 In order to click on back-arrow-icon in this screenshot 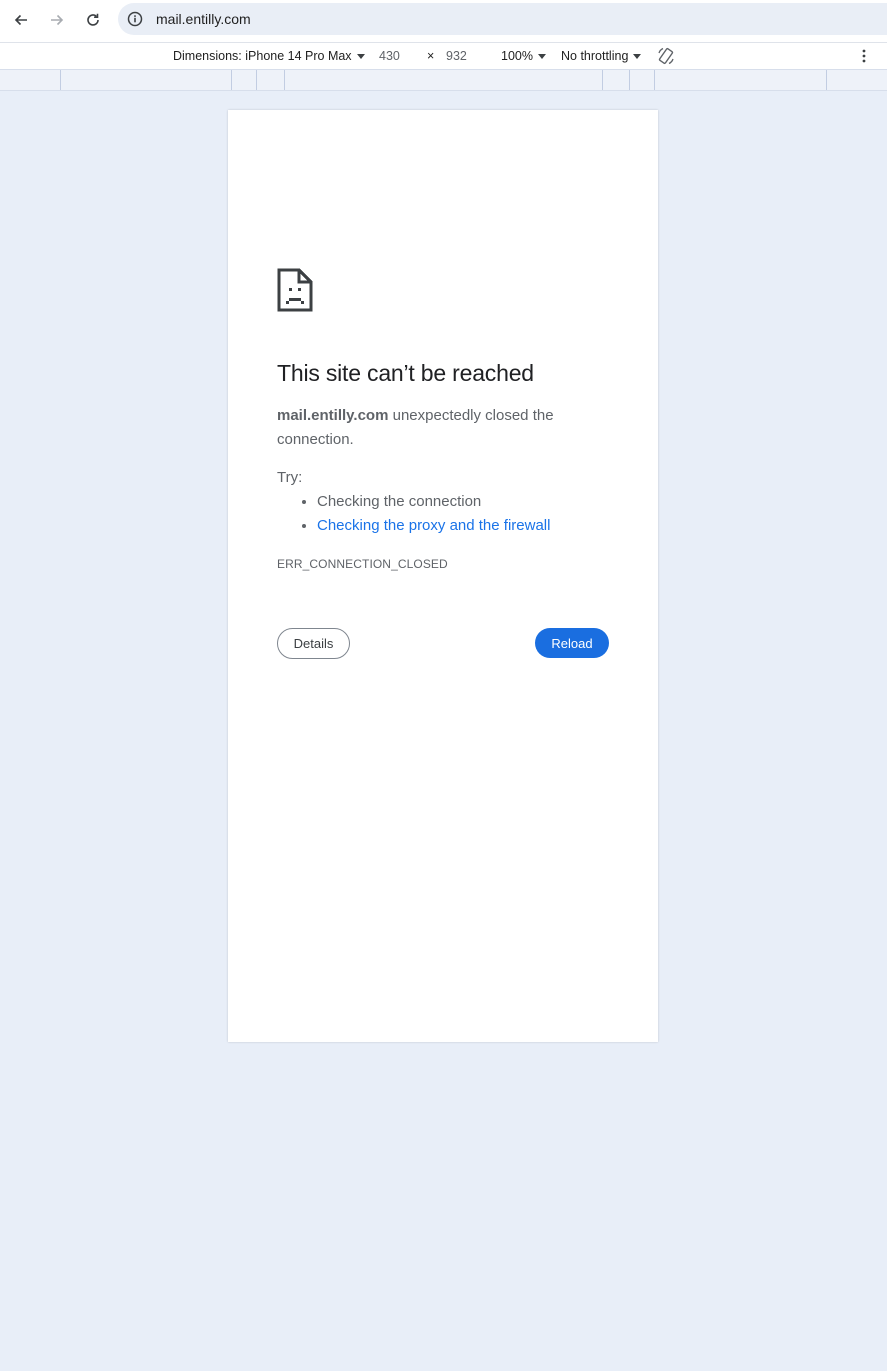, I will do `click(20, 20)`.